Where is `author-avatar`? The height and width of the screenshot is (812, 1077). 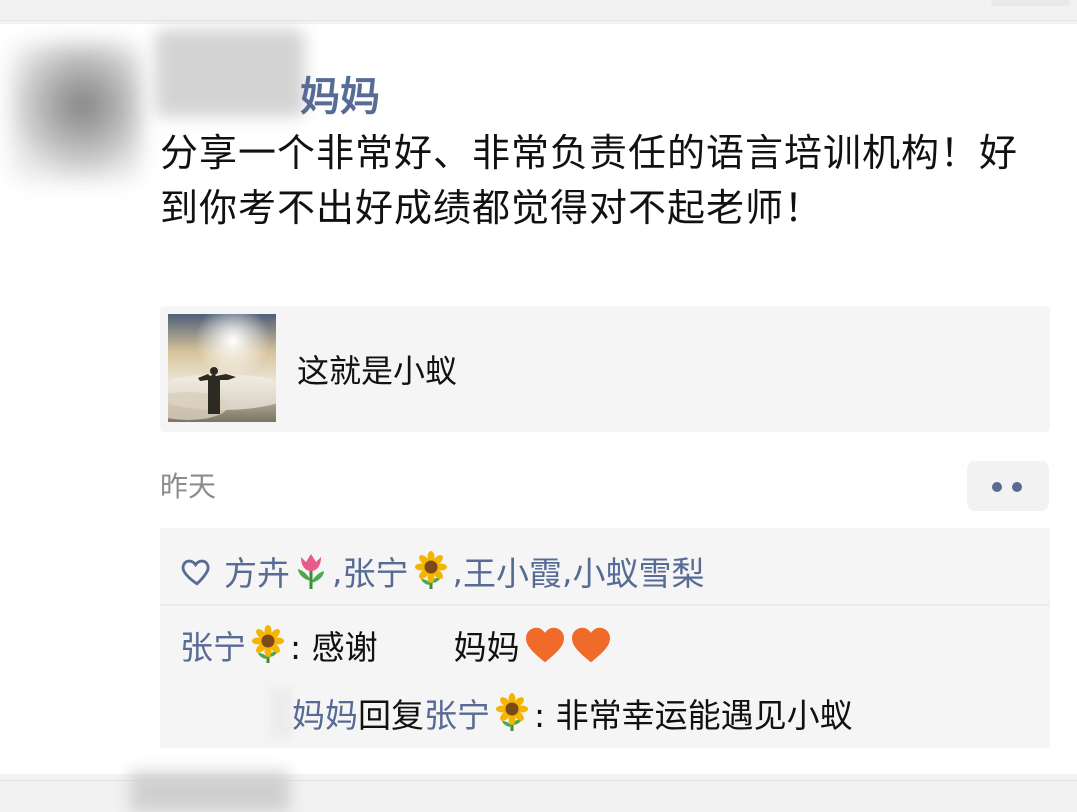 author-avatar is located at coordinates (76, 112).